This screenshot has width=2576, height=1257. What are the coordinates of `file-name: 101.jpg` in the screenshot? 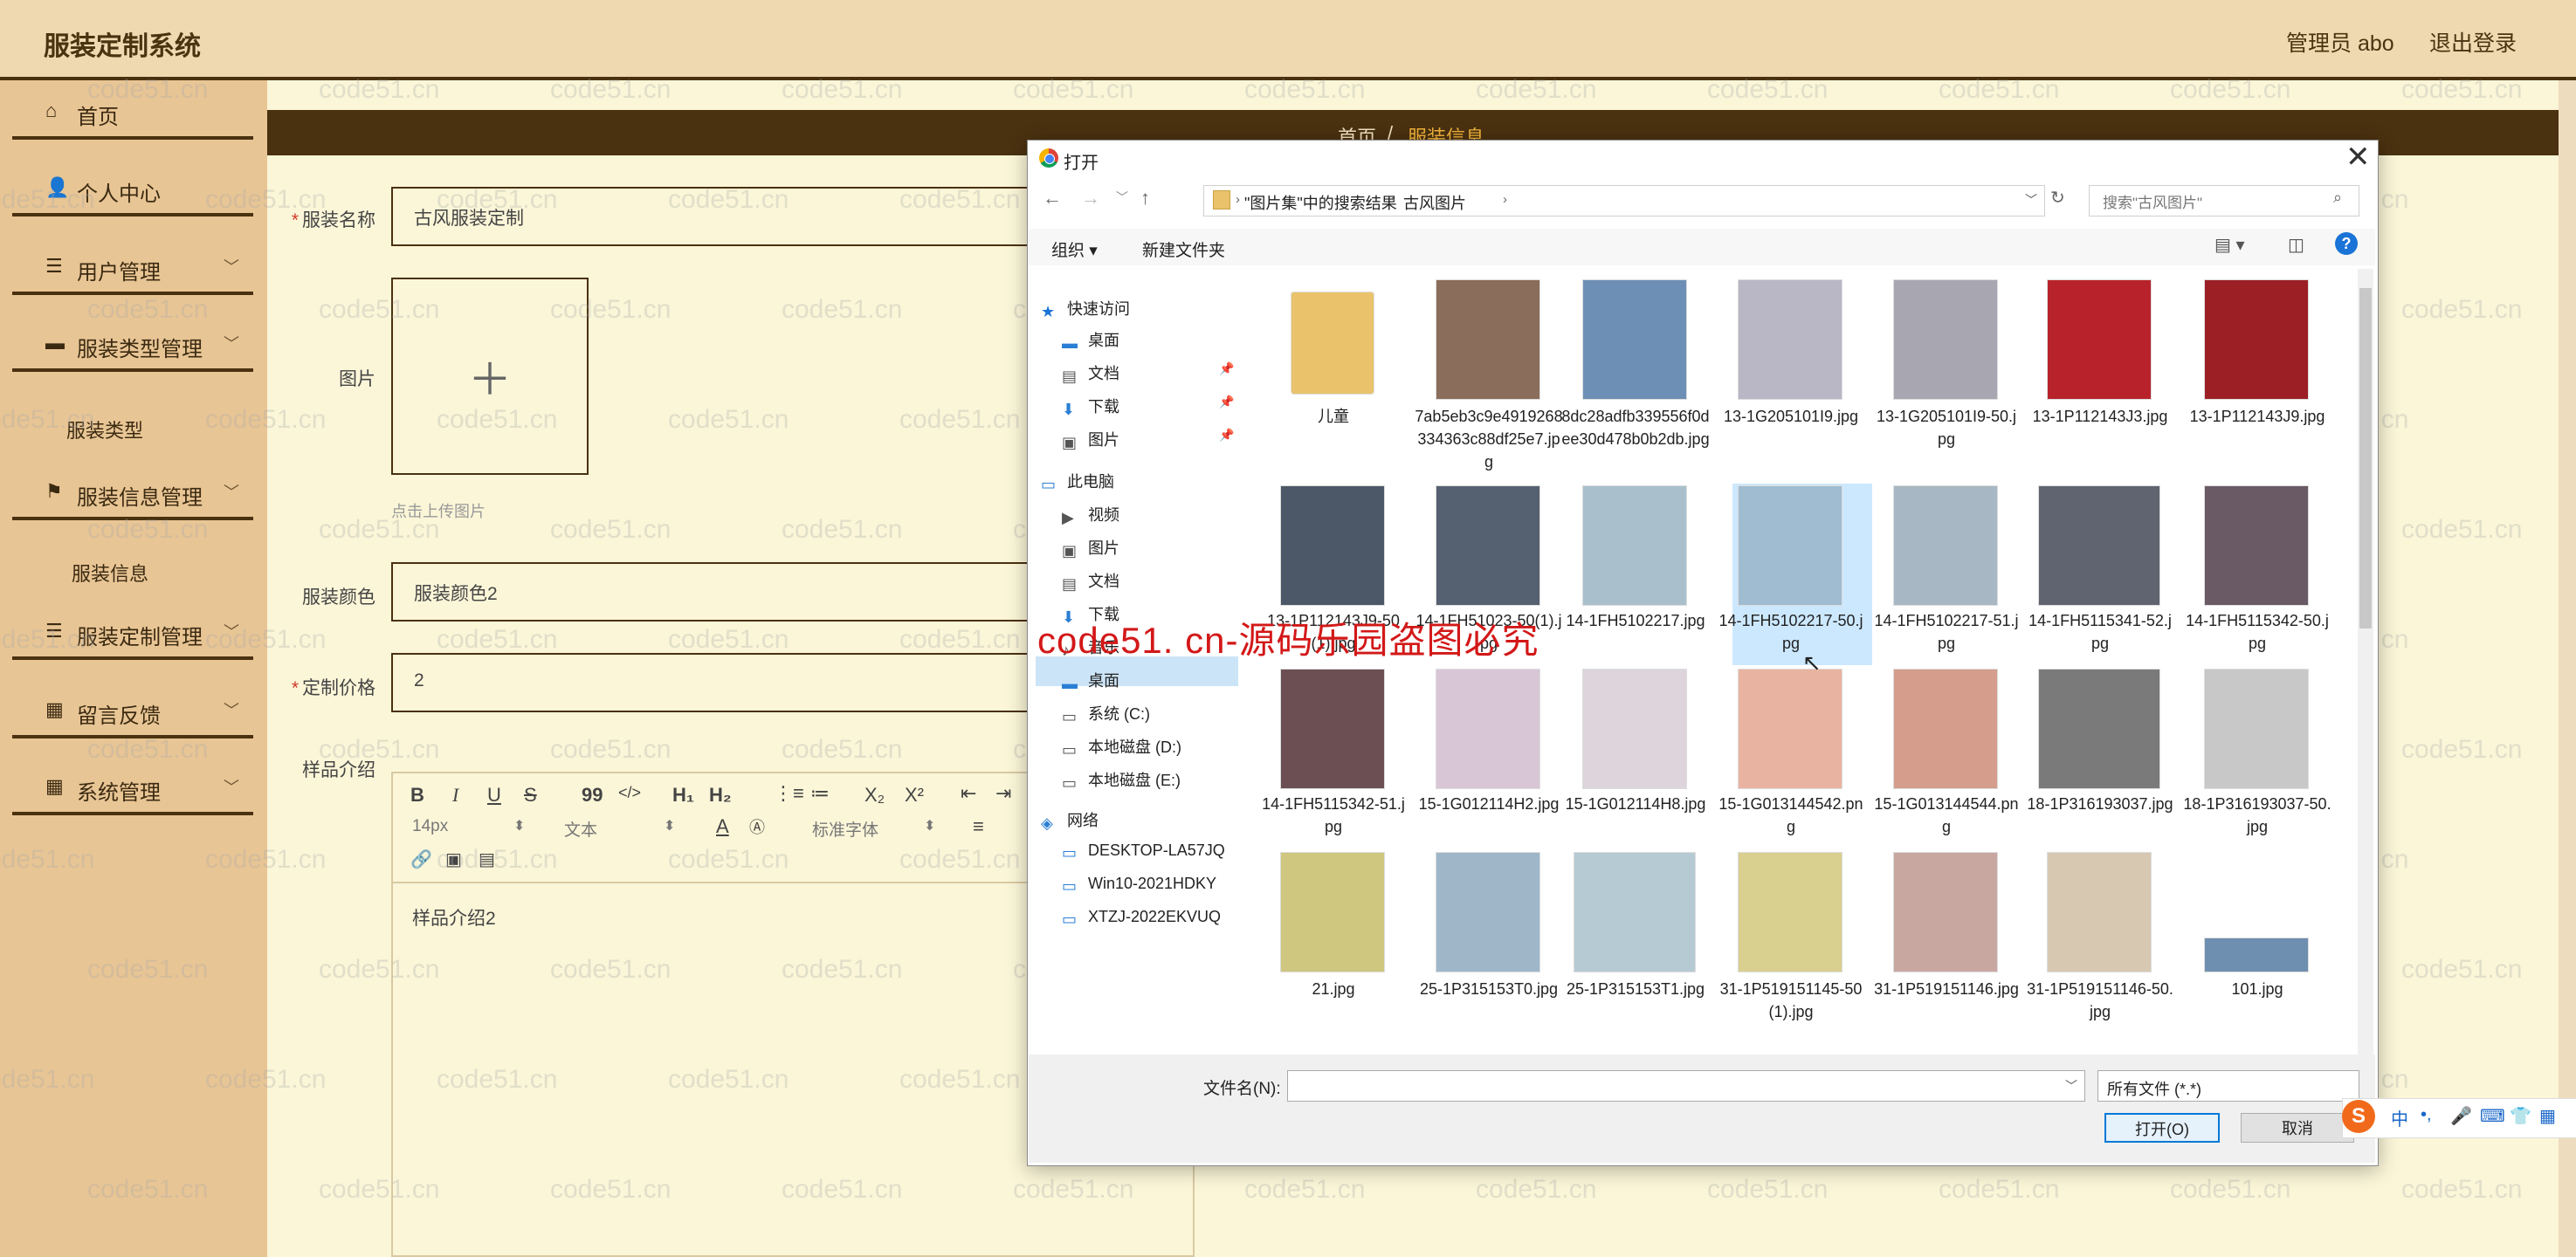 It's located at (2257, 989).